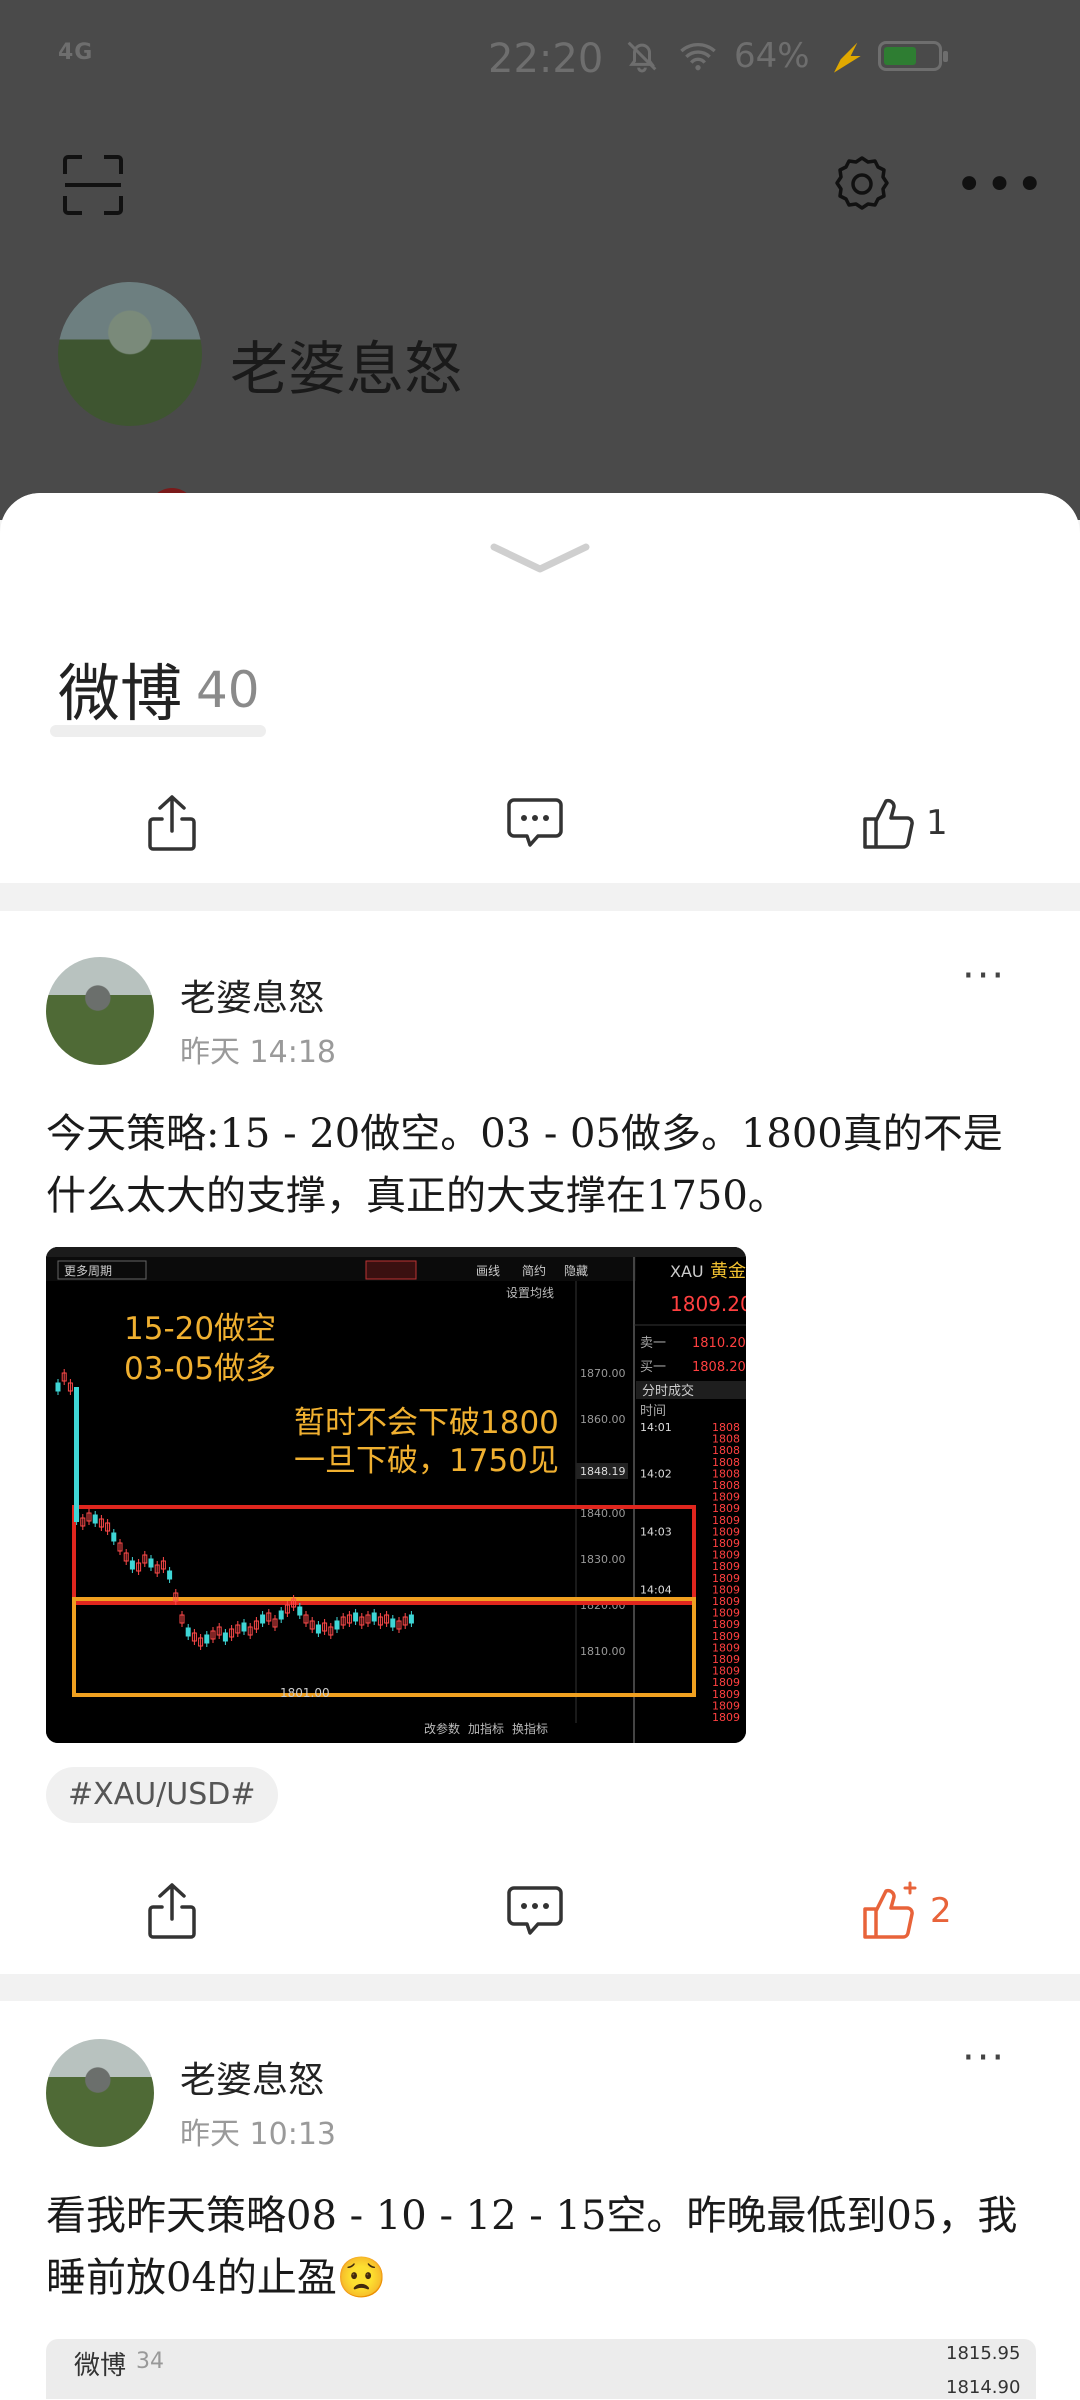 This screenshot has height=2400, width=1080. Describe the element at coordinates (541, 2369) in the screenshot. I see `post-image: 微博 34 1815.95 1814.90` at that location.